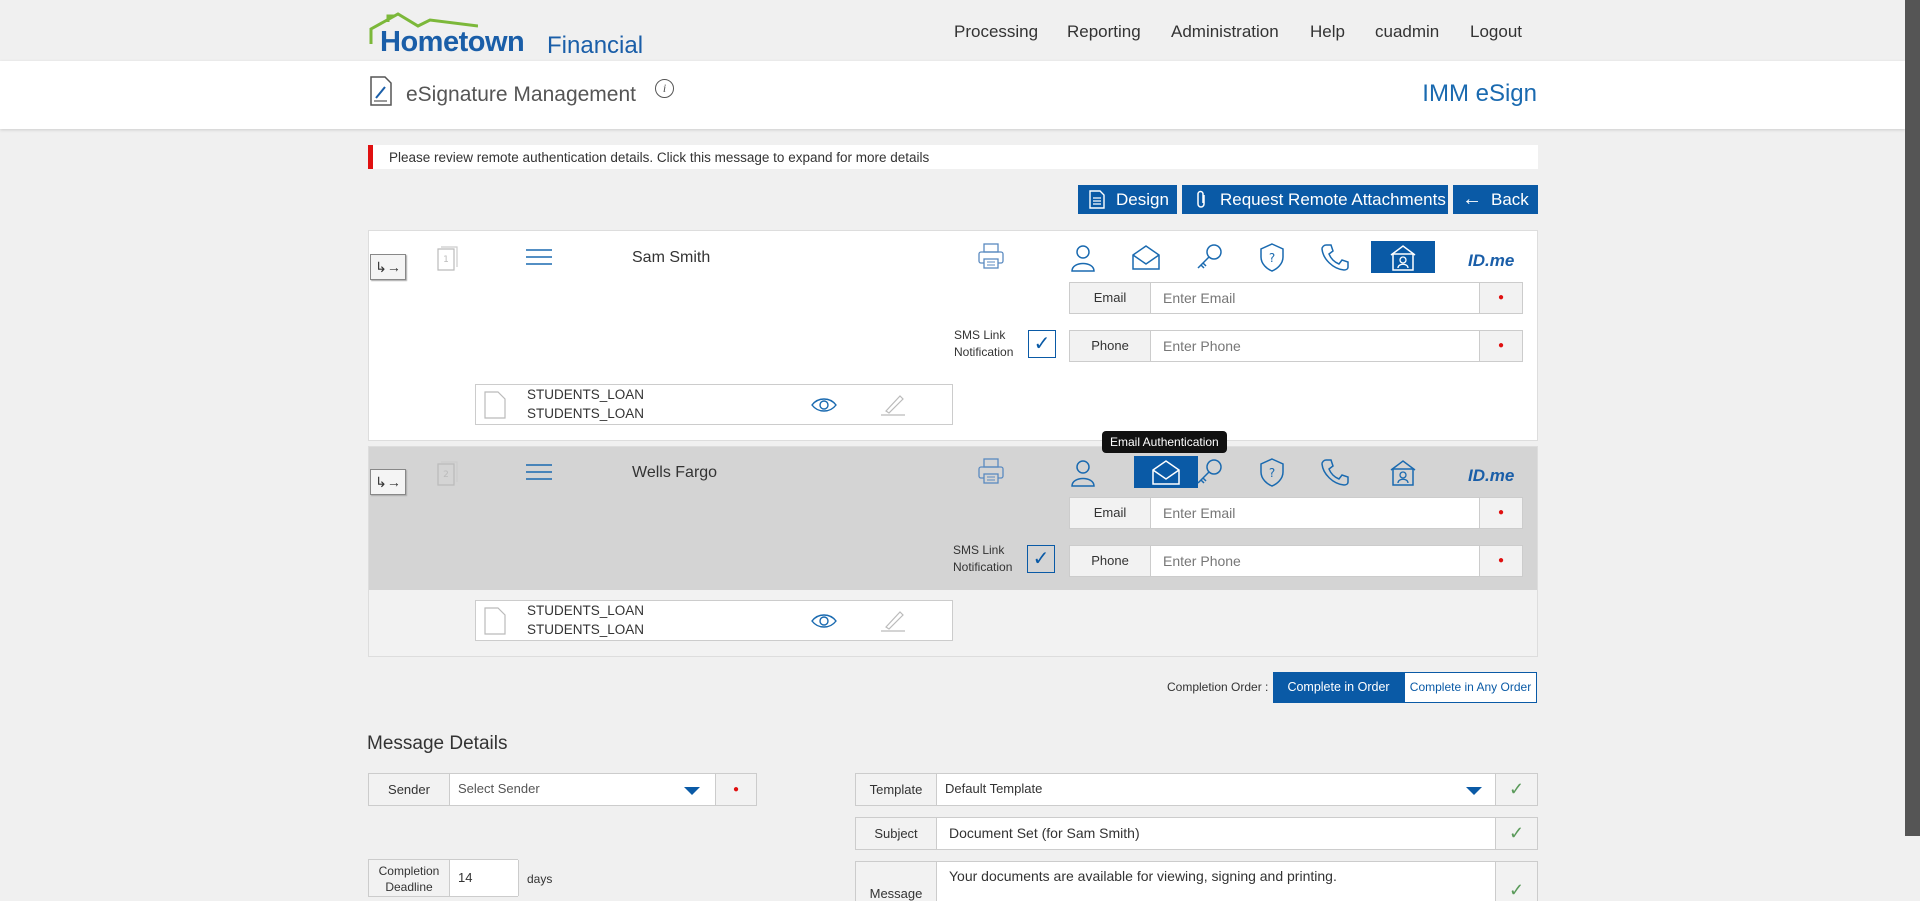  Describe the element at coordinates (582, 789) in the screenshot. I see `sender-select: Select Sender` at that location.